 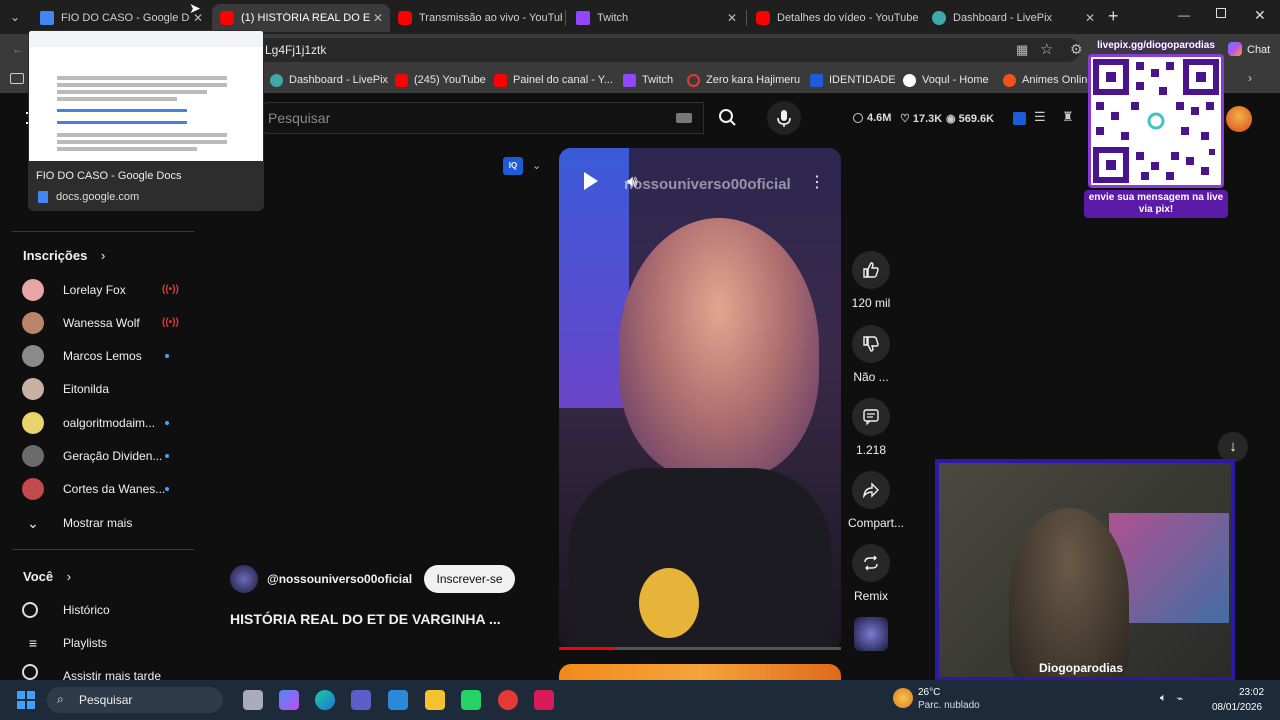 What do you see at coordinates (1113, 16) in the screenshot?
I see `new-tab-button: +` at bounding box center [1113, 16].